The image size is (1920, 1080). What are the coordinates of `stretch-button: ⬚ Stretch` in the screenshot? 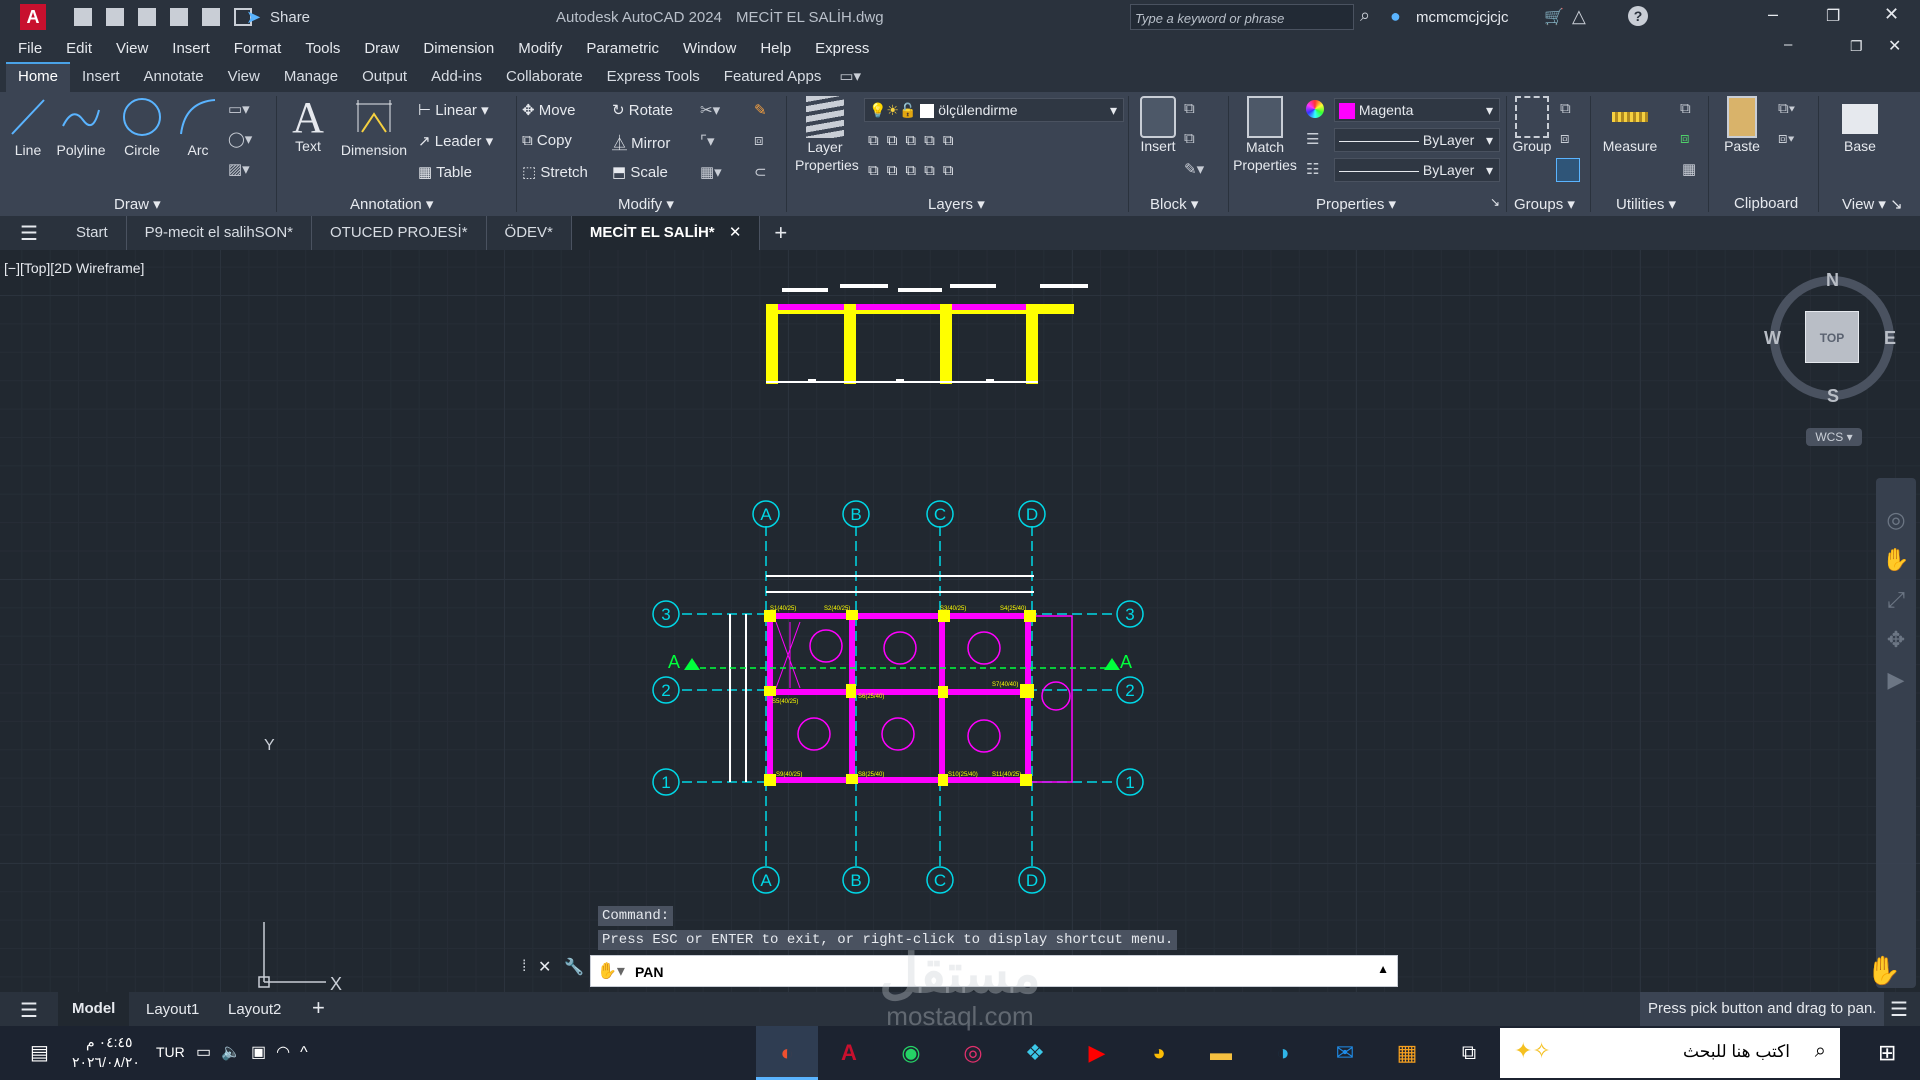 It's located at (555, 172).